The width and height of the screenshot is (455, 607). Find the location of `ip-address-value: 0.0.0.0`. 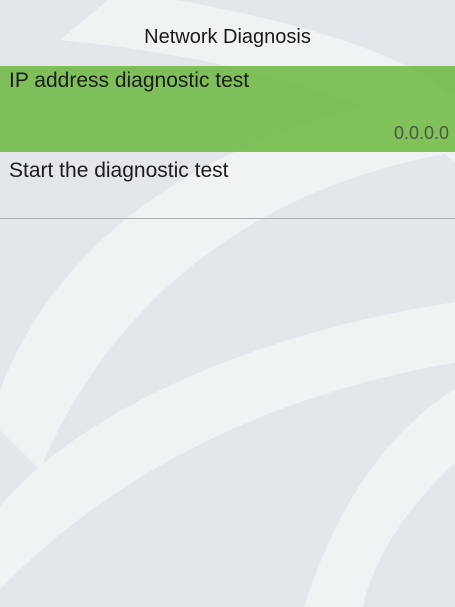

ip-address-value: 0.0.0.0 is located at coordinates (421, 133).